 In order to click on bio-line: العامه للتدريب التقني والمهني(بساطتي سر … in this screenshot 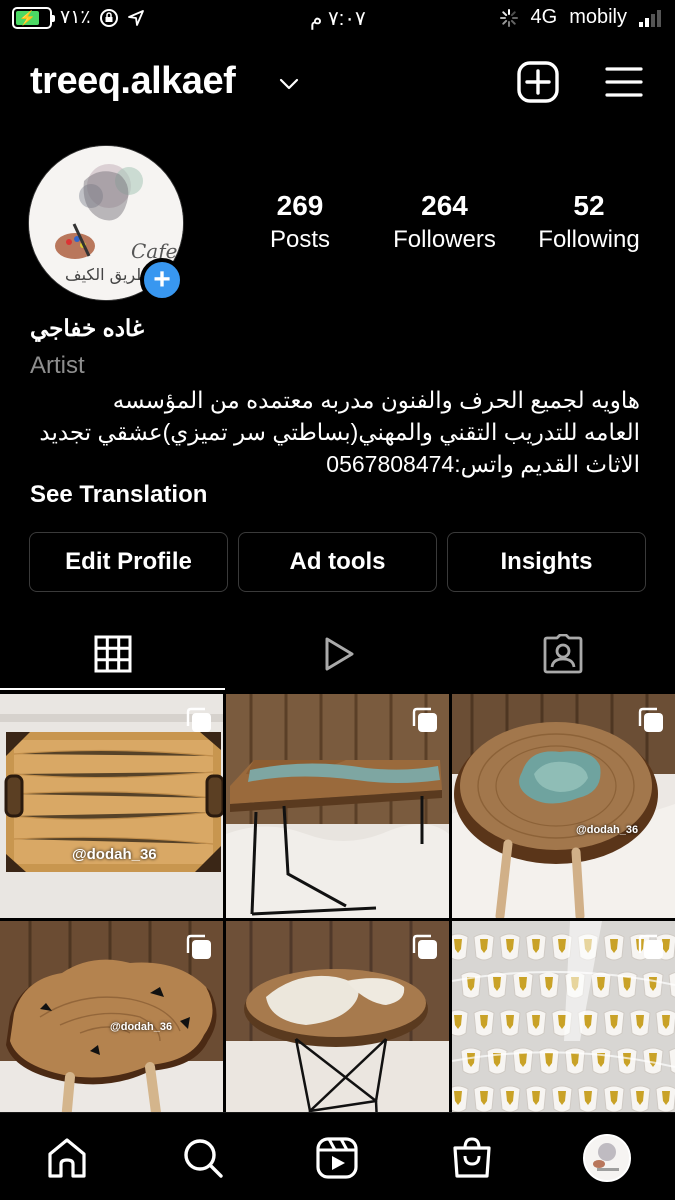, I will do `click(339, 432)`.